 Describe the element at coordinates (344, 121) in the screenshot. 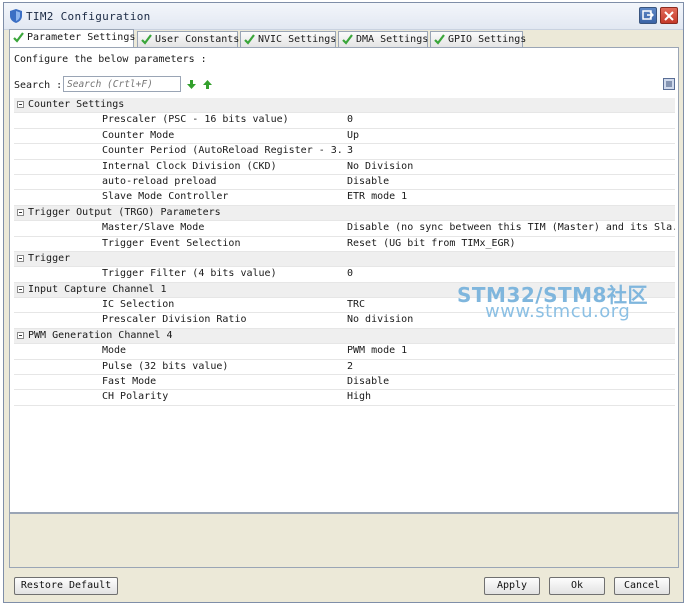

I see `table-row: Prescaler (PSC - 16 bits value) 0` at that location.